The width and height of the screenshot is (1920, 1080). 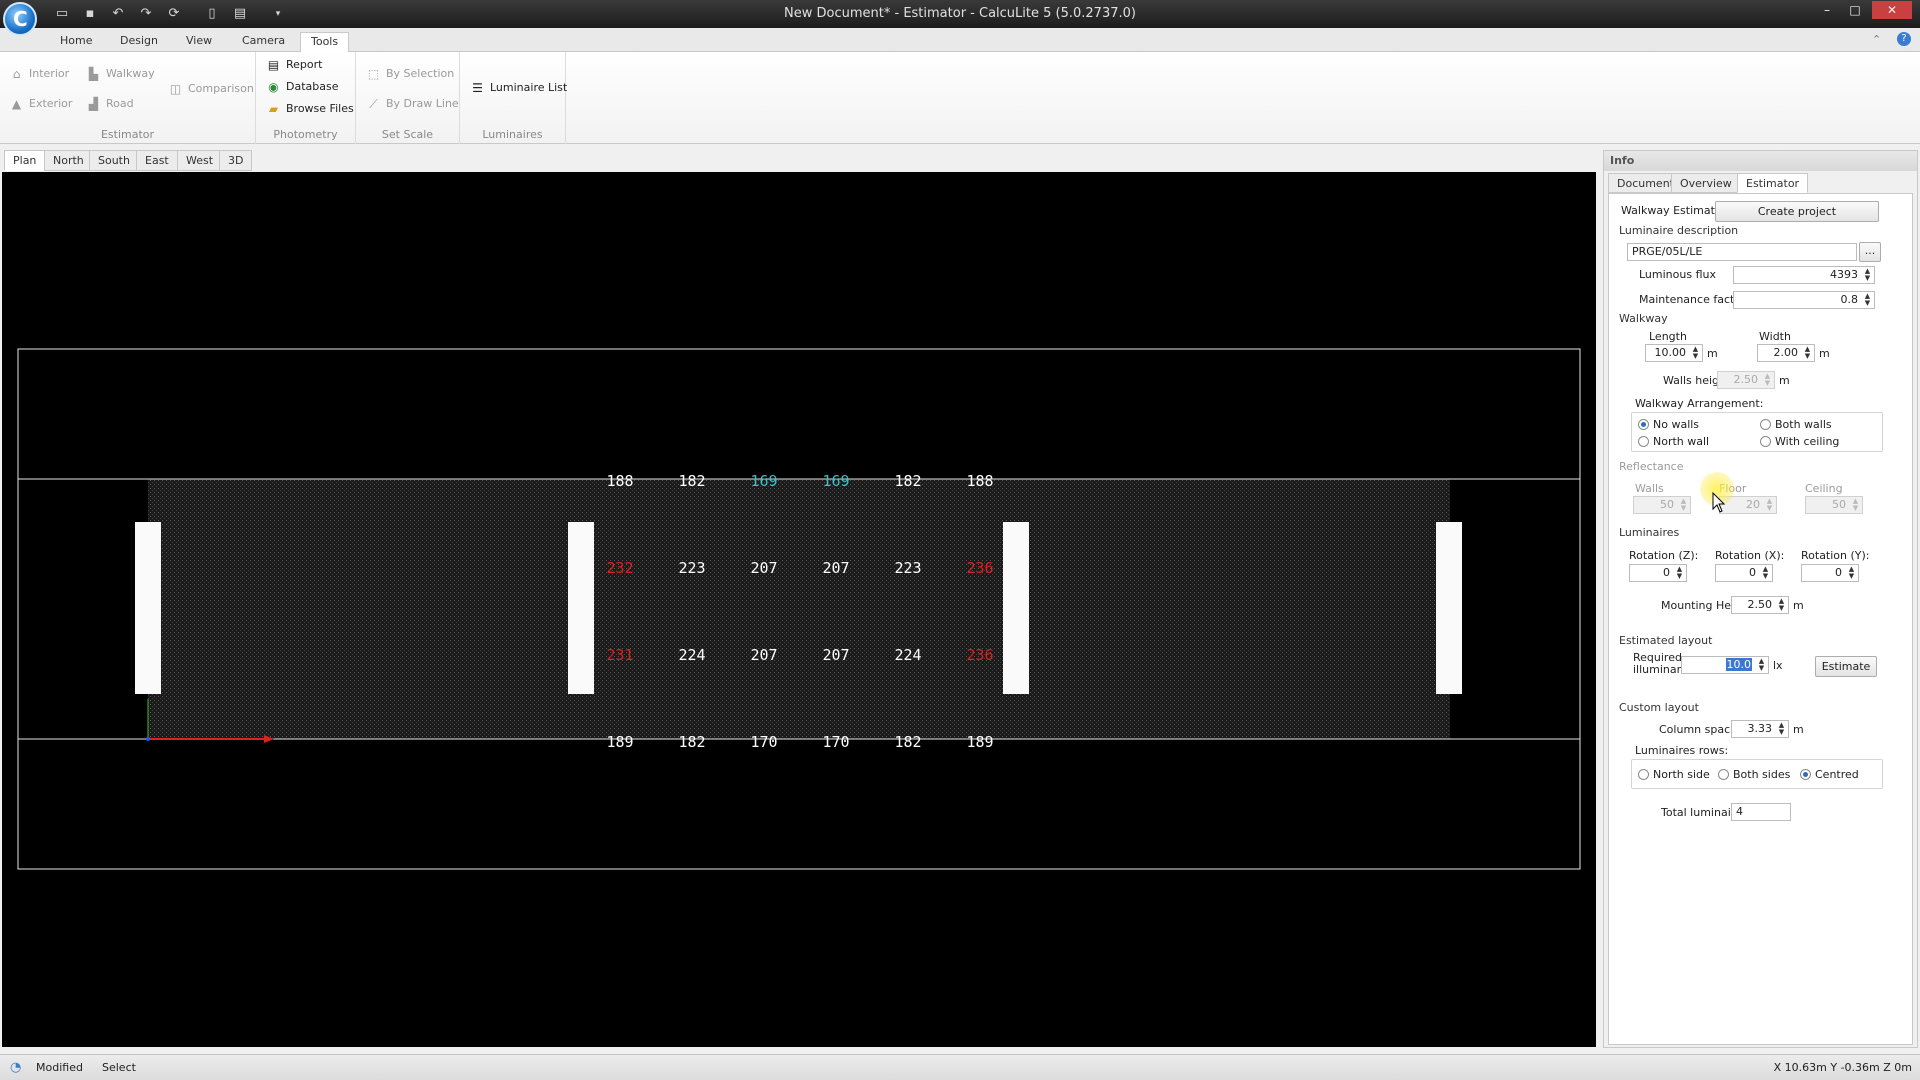 I want to click on maintenance-factor-input: 0.8 ▲ ▼, so click(x=1804, y=300).